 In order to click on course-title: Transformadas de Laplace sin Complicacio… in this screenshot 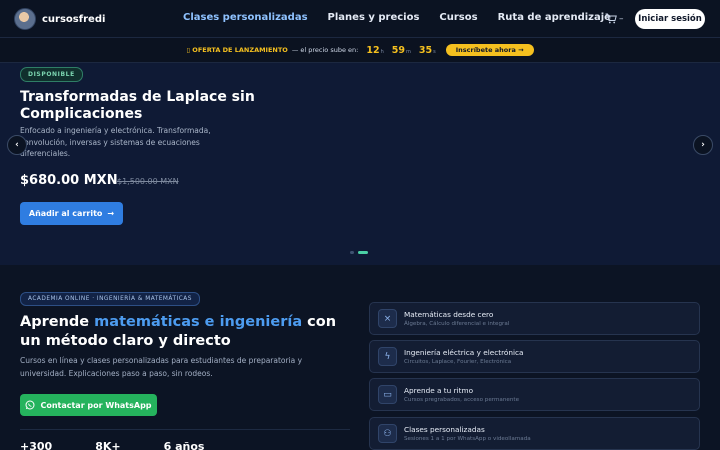, I will do `click(137, 105)`.